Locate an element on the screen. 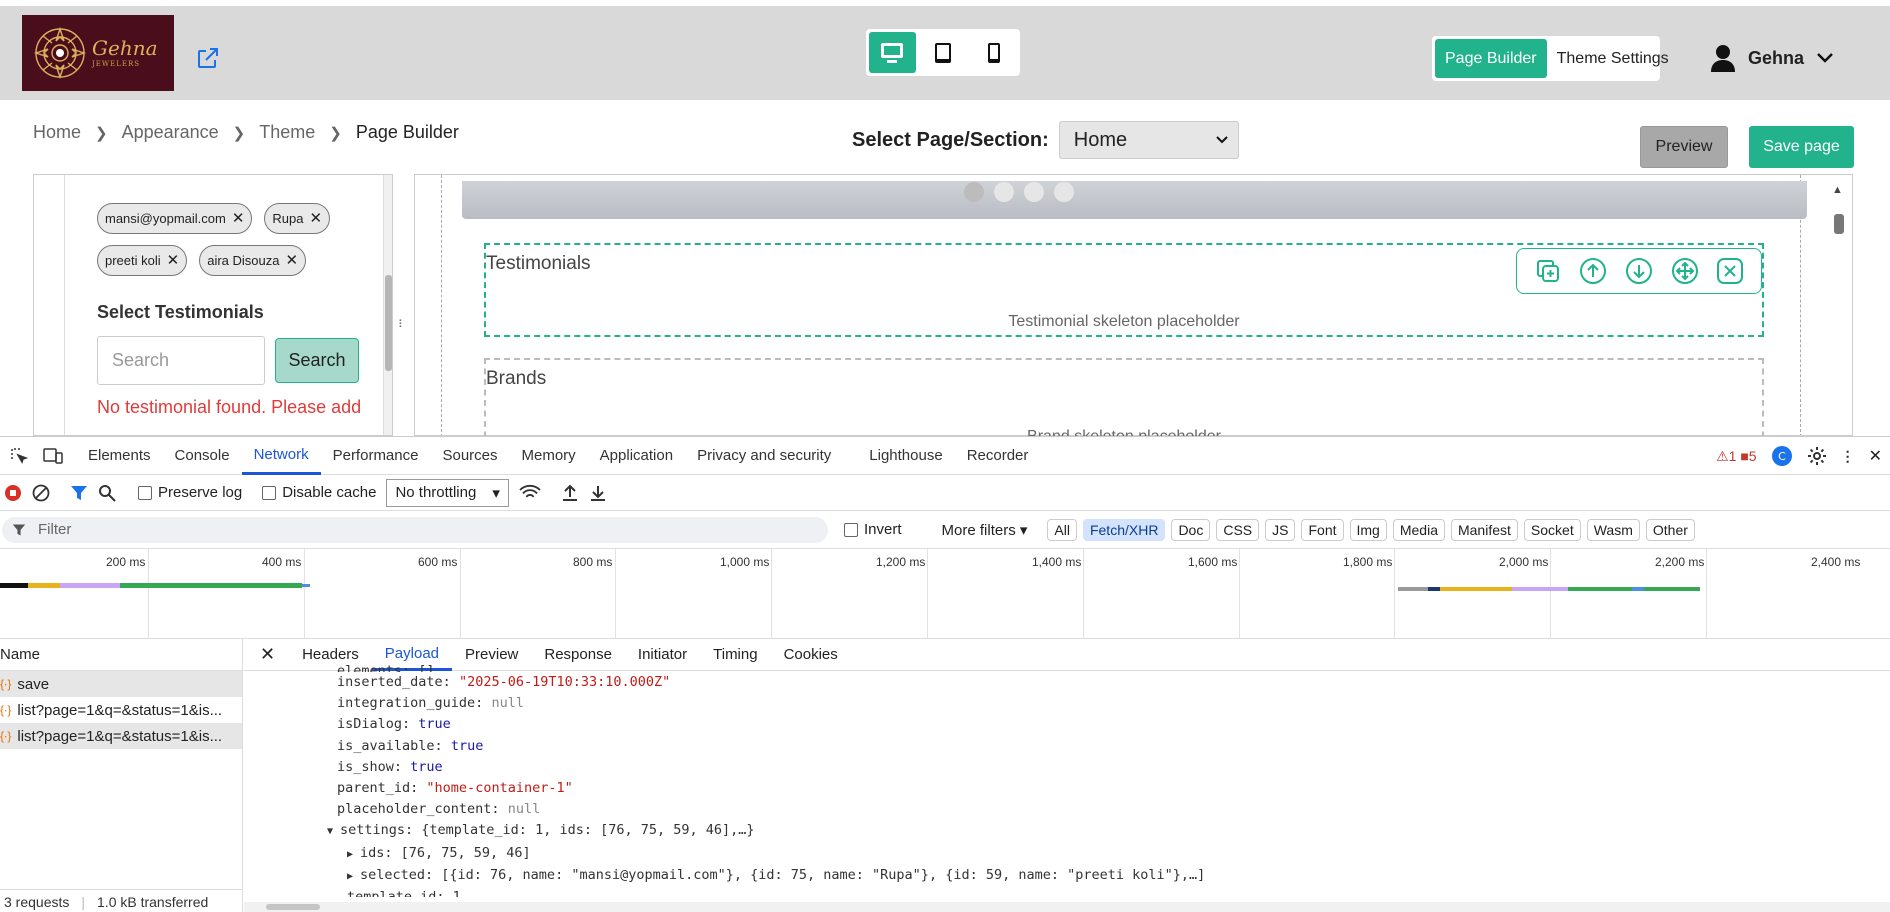 This screenshot has width=1890, height=912. warning-badge: ⚠1 ■5 is located at coordinates (1736, 456).